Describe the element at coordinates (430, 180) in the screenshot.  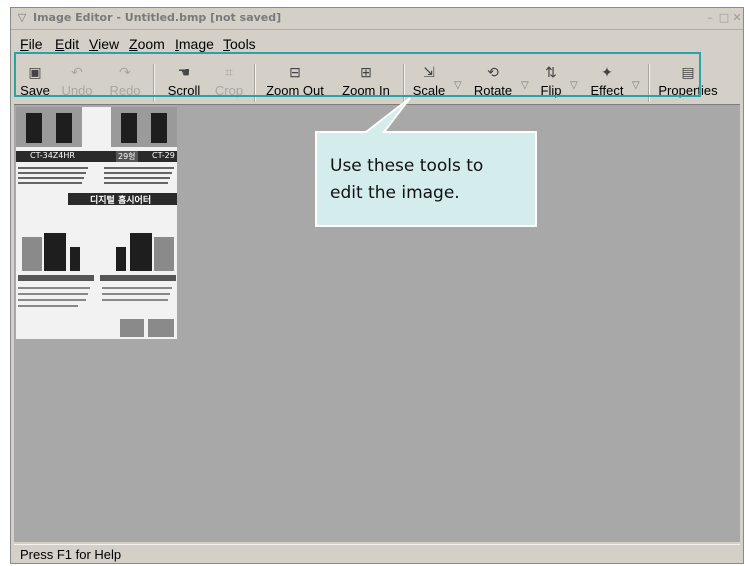
I see `callout-text: Use these tools to edit the image.` at that location.